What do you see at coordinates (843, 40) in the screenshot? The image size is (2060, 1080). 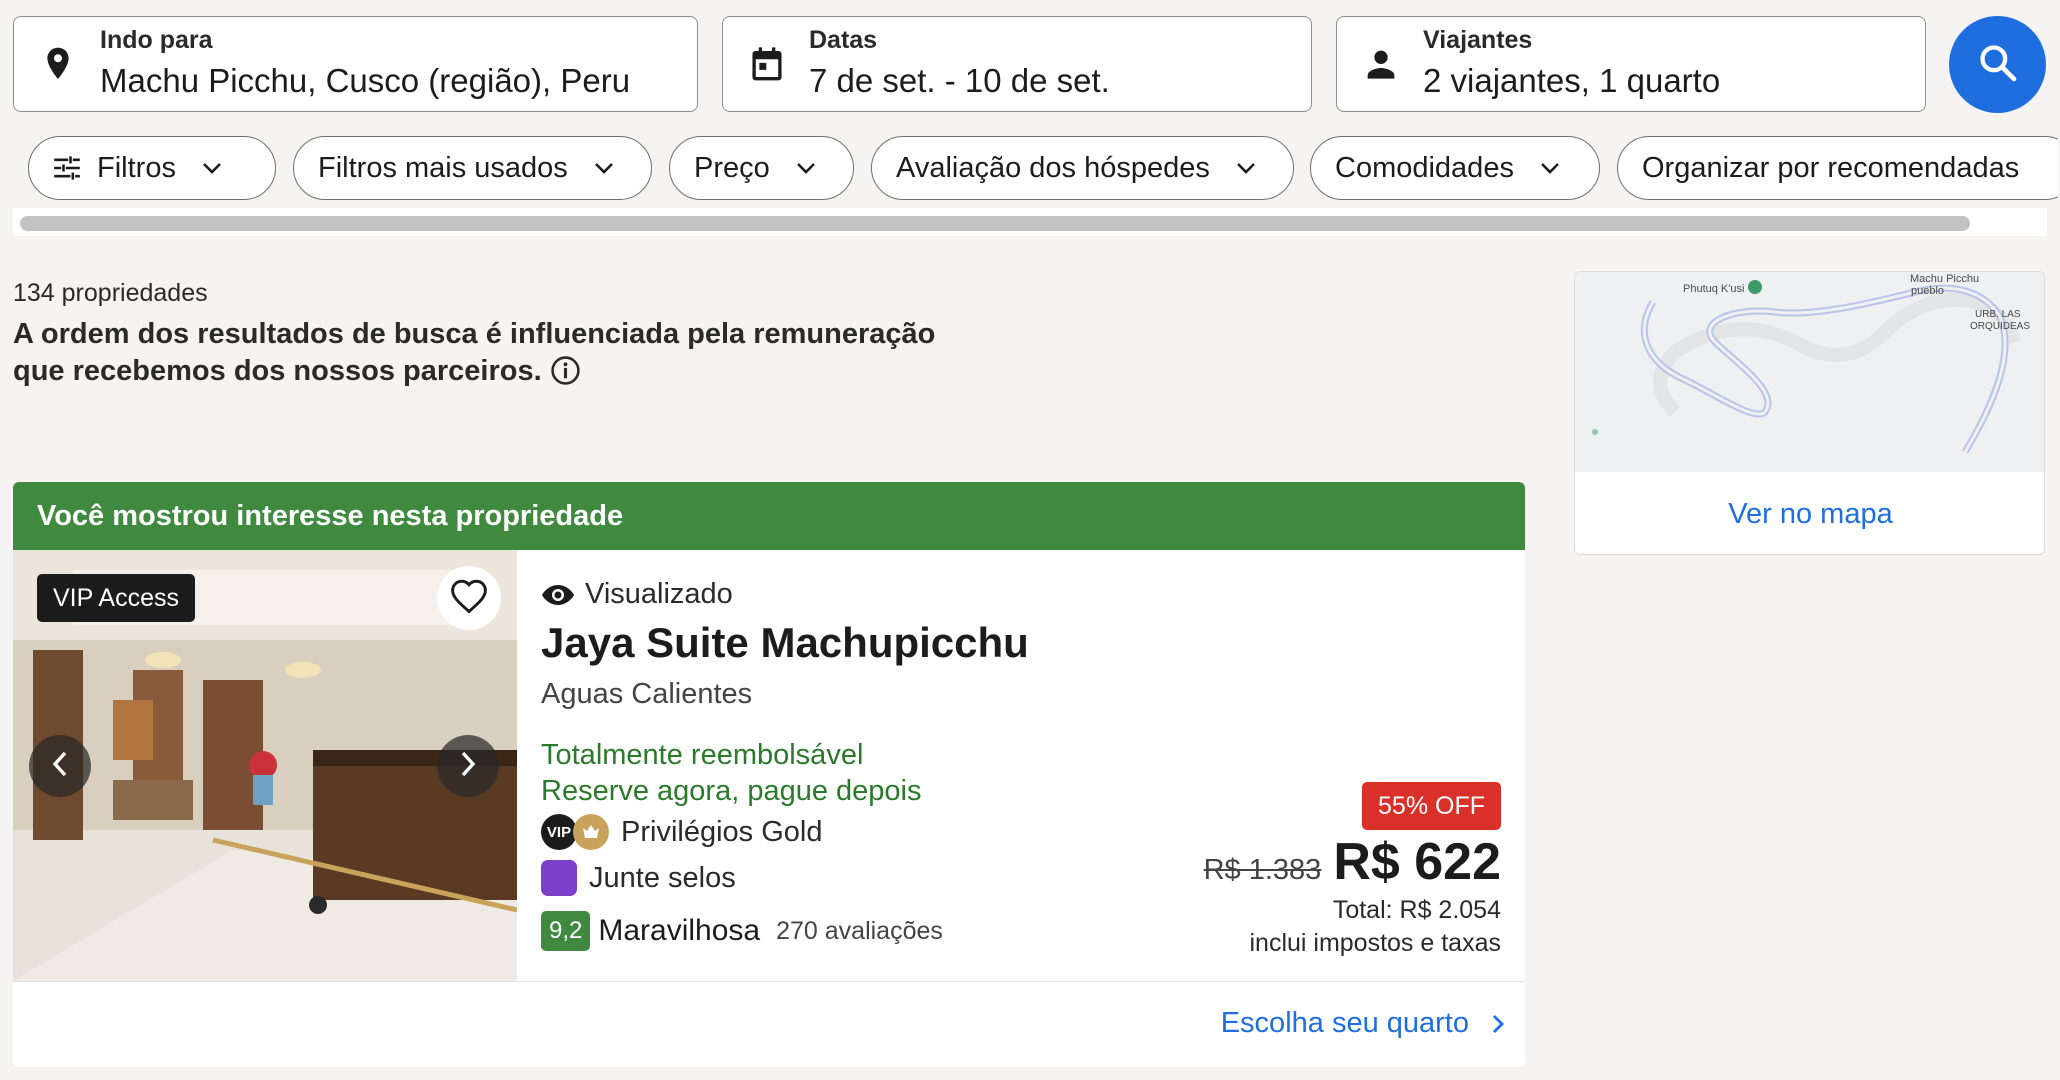 I see `dates-label: Datas` at bounding box center [843, 40].